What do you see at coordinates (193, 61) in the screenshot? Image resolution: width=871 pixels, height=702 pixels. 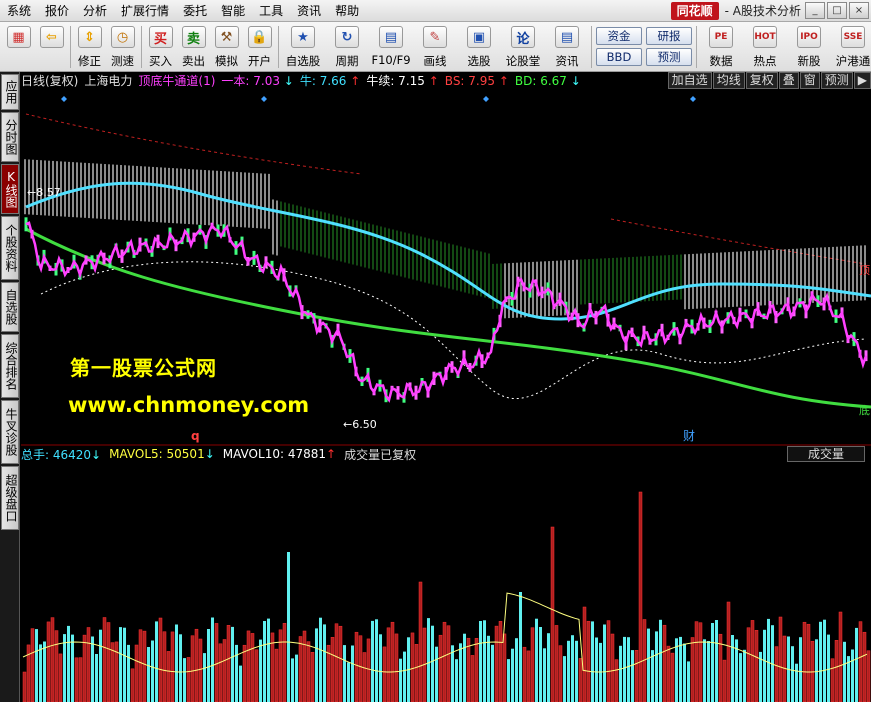 I see `toolbar-button-label: 卖出` at bounding box center [193, 61].